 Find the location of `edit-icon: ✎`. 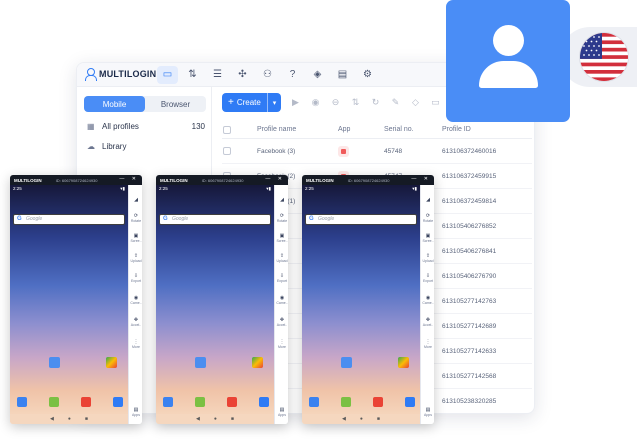

edit-icon: ✎ is located at coordinates (395, 102).